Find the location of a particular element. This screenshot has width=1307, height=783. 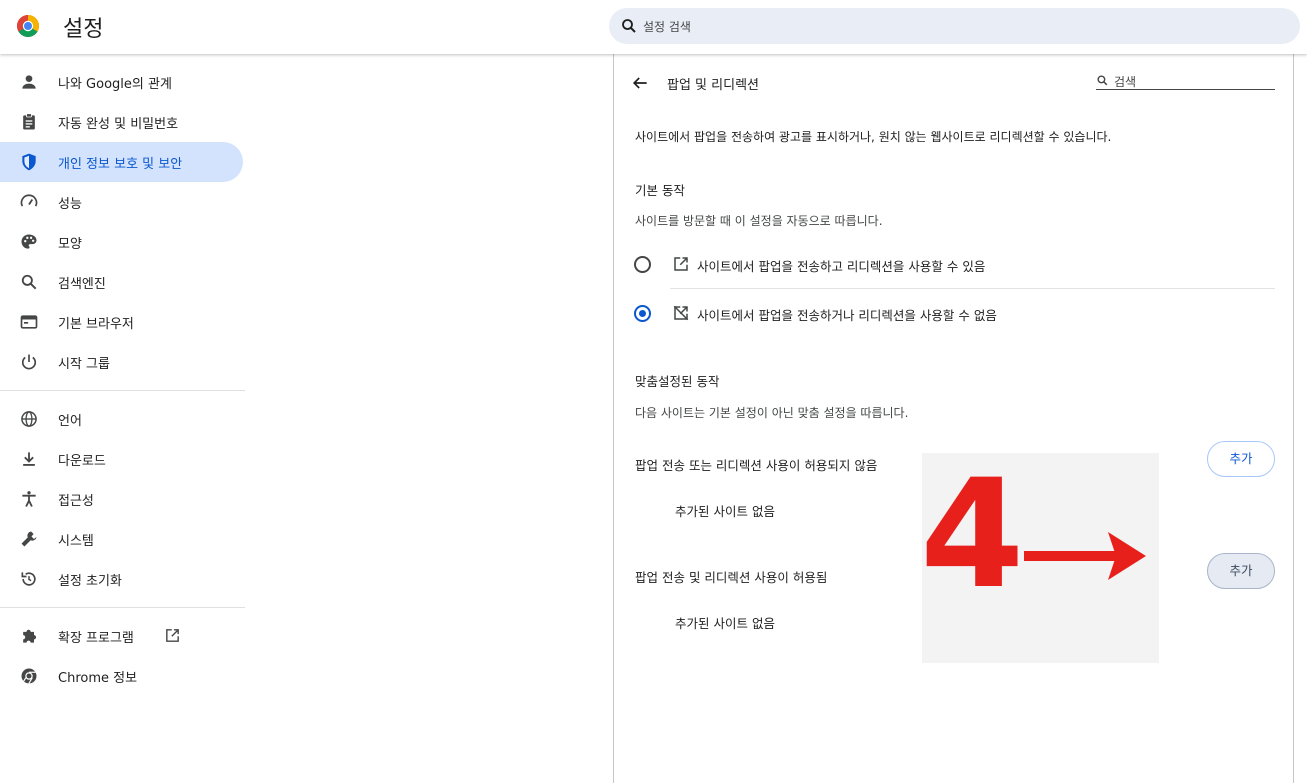

custom-behavior-title: 맞춤설정된 동작 is located at coordinates (677, 381).